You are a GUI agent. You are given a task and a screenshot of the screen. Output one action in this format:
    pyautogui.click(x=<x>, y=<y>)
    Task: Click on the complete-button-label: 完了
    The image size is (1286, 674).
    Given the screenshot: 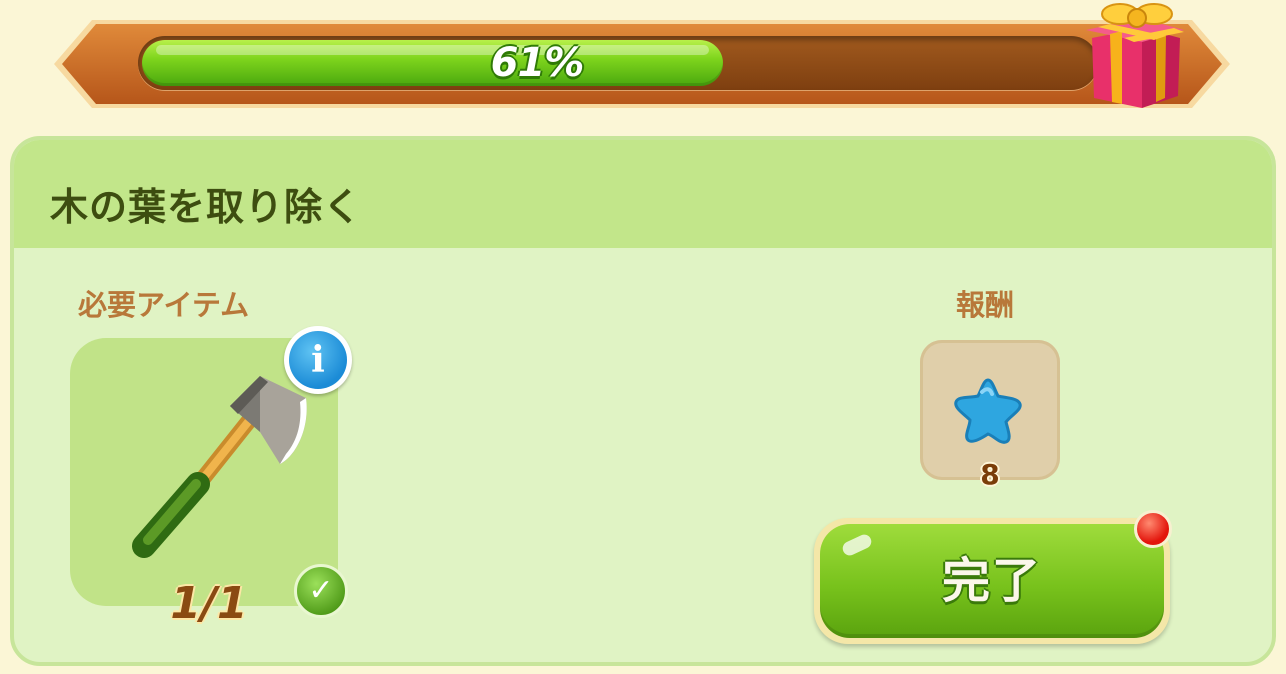 What is the action you would take?
    pyautogui.click(x=991, y=581)
    